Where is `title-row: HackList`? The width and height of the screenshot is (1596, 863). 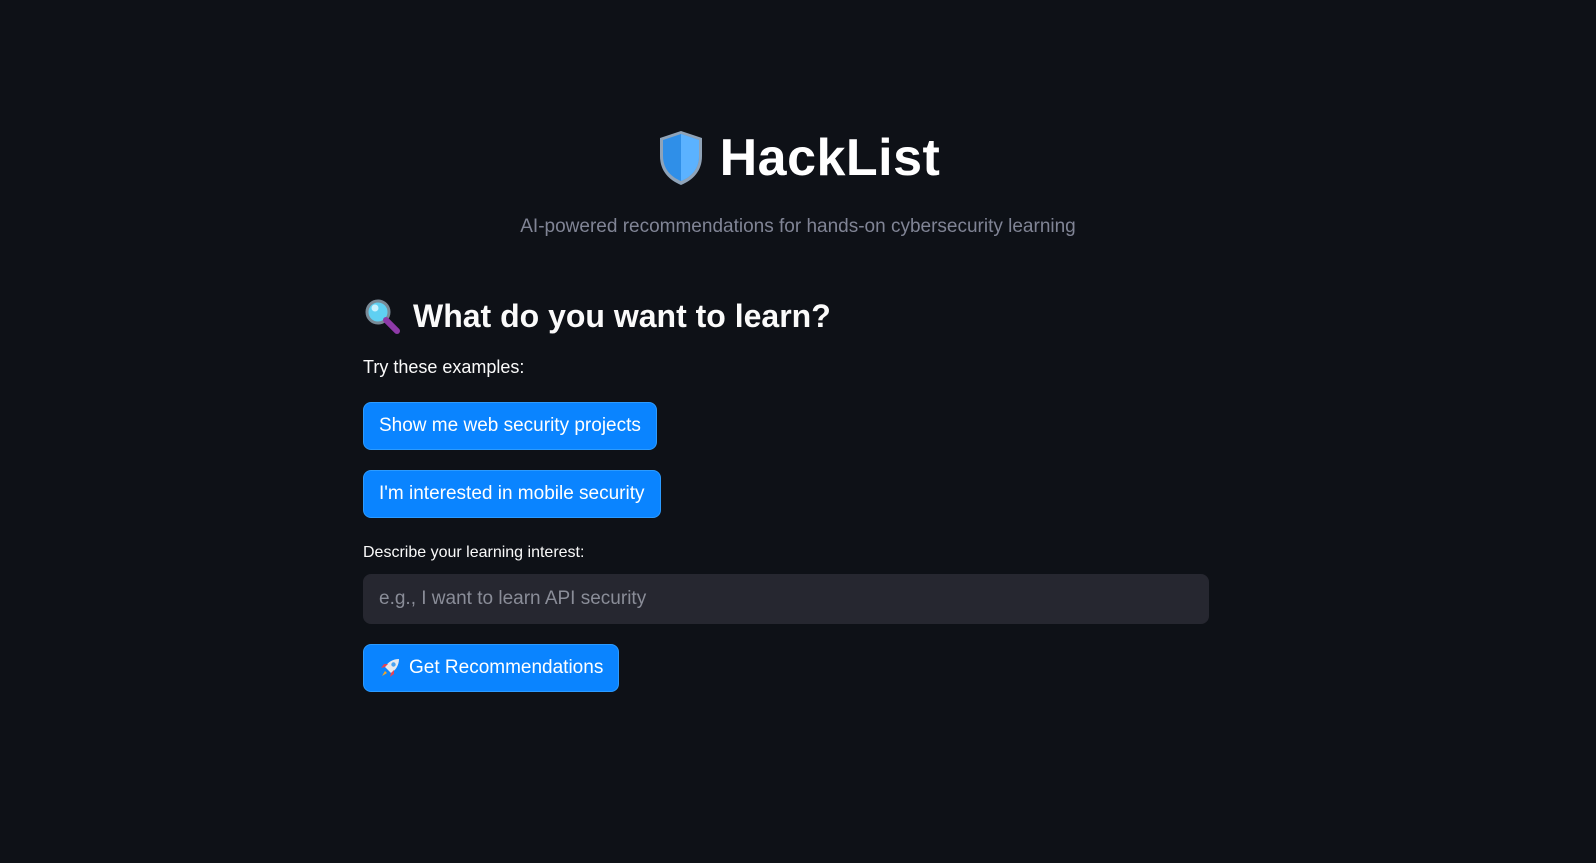 title-row: HackList is located at coordinates (798, 158).